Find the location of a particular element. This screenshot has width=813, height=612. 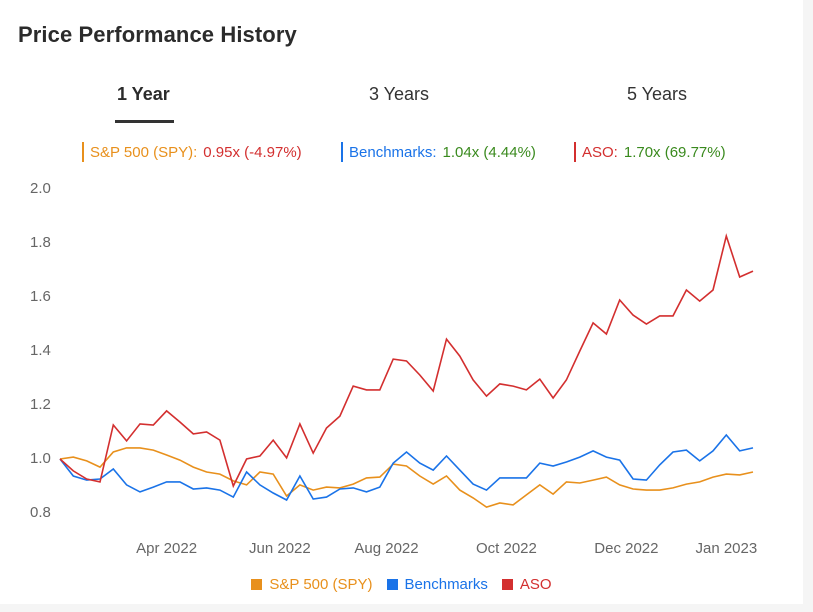

legend-label-benchmarks: Benchmarks is located at coordinates (446, 584).